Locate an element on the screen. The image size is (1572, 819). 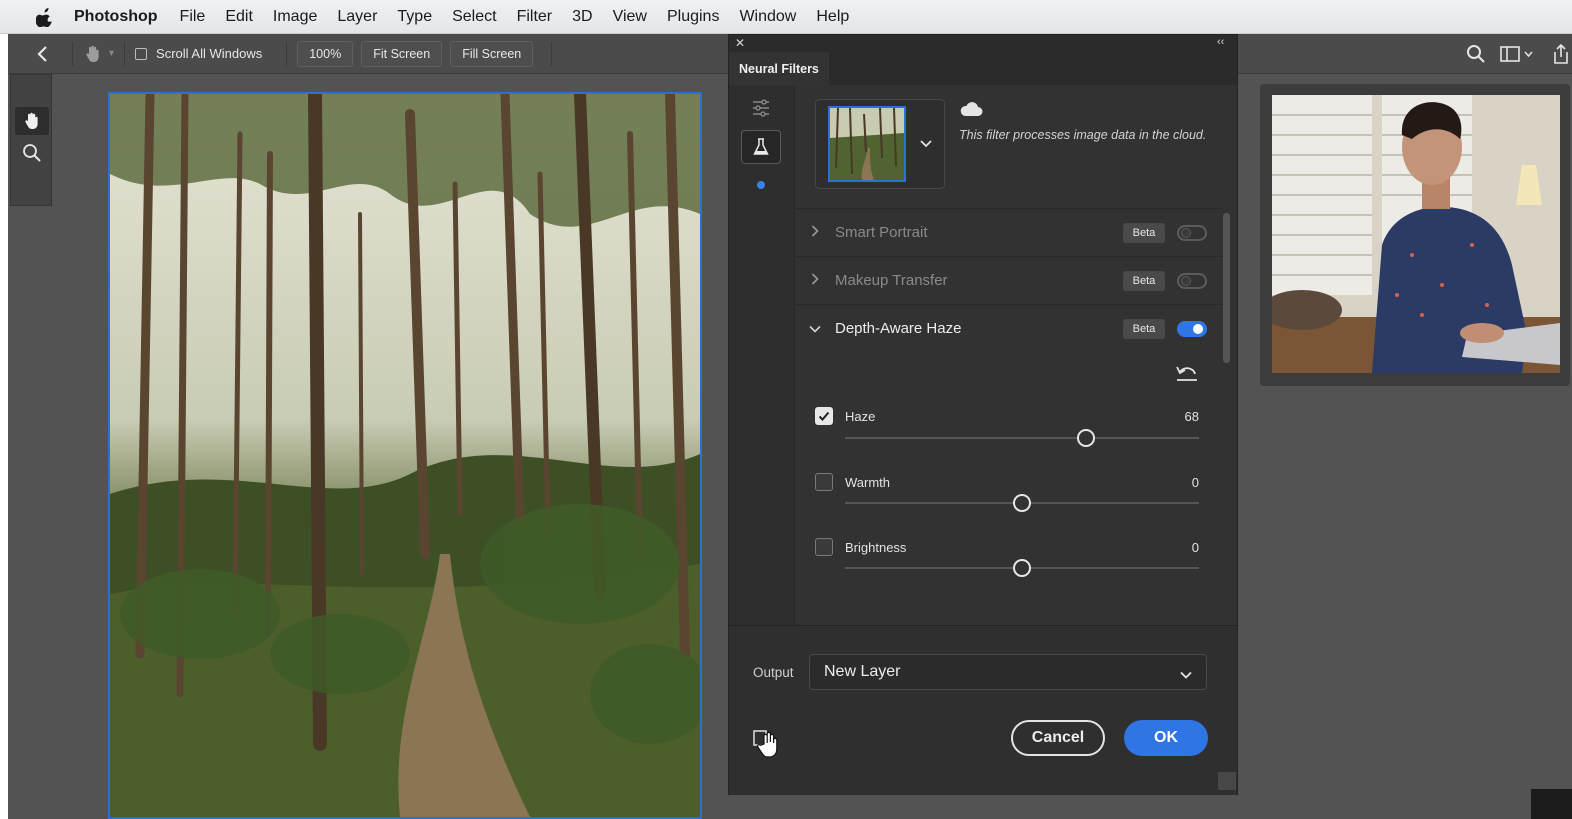
menu-select: Select is located at coordinates (474, 17).